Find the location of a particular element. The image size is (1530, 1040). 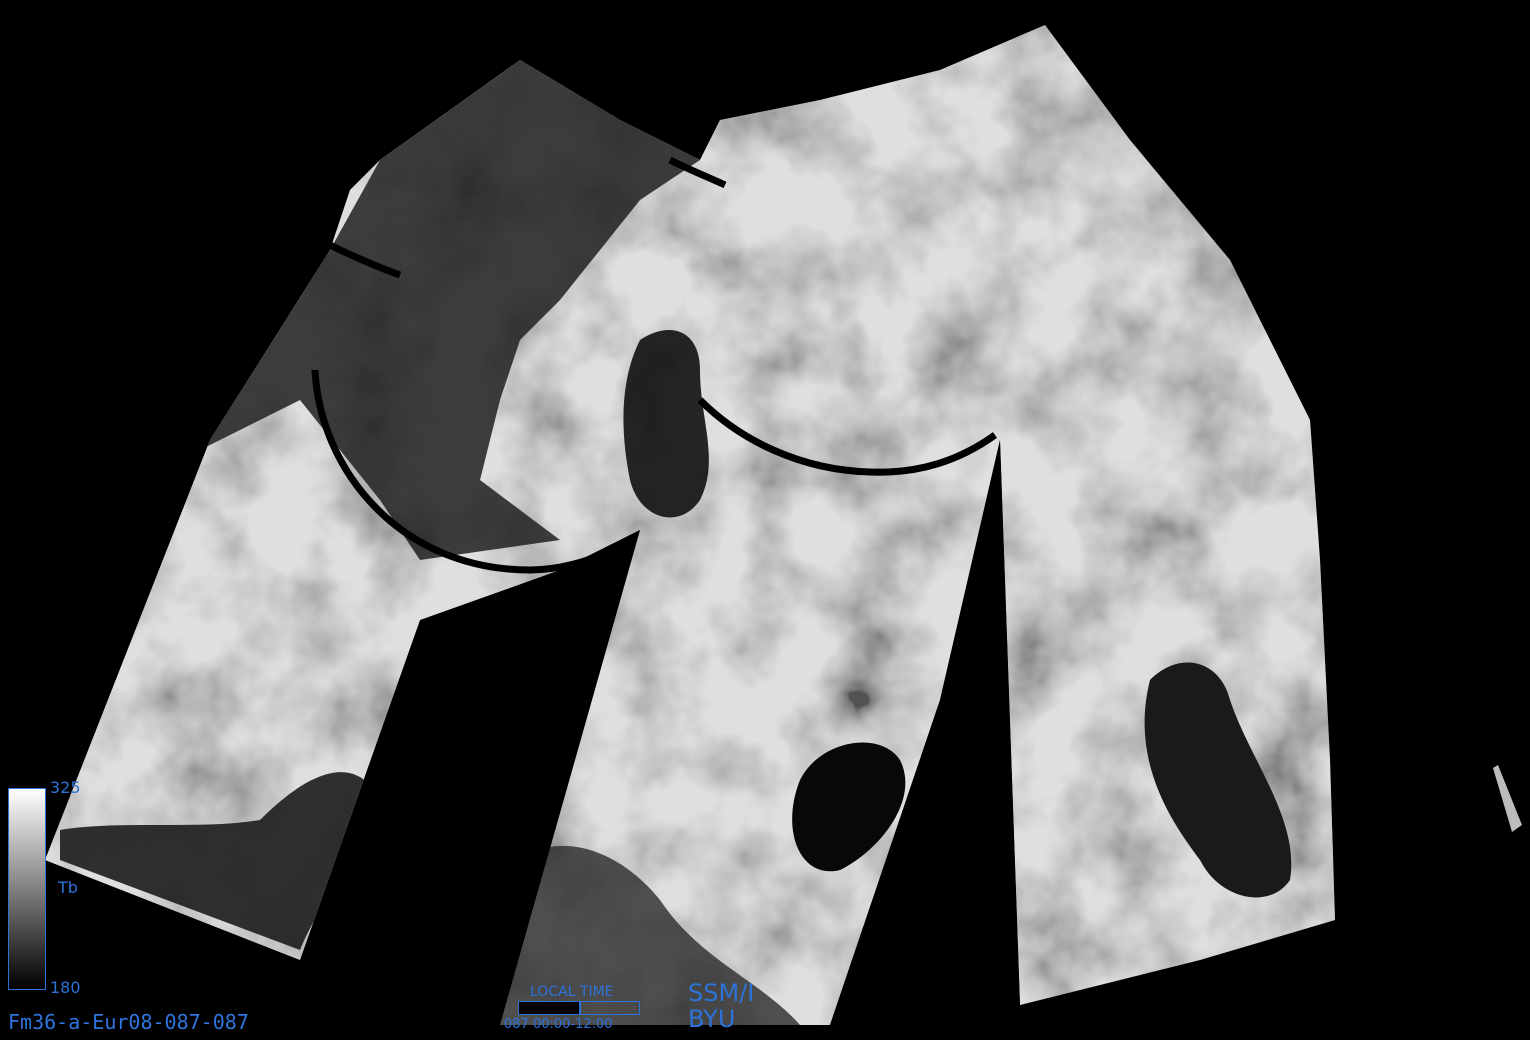

local-time-bar is located at coordinates (579, 1008).